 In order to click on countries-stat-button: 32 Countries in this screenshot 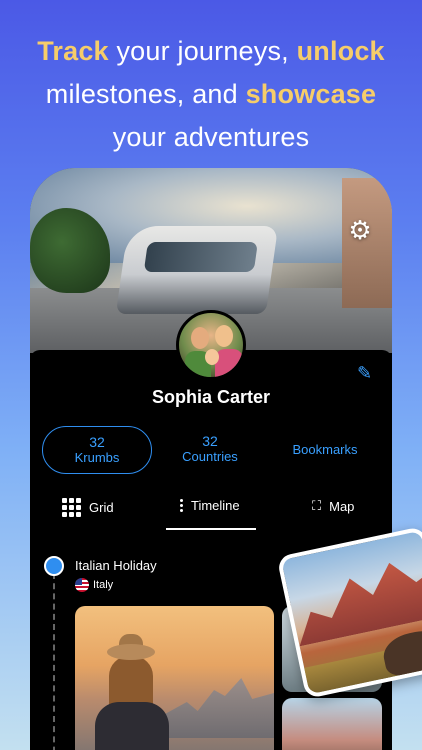, I will do `click(210, 450)`.